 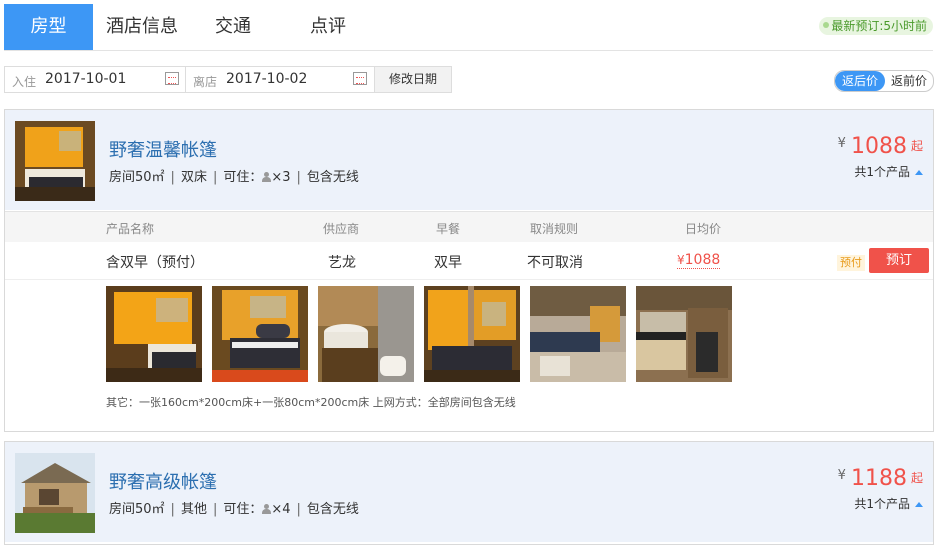 What do you see at coordinates (341, 229) in the screenshot?
I see `col-supplier: 供应商` at bounding box center [341, 229].